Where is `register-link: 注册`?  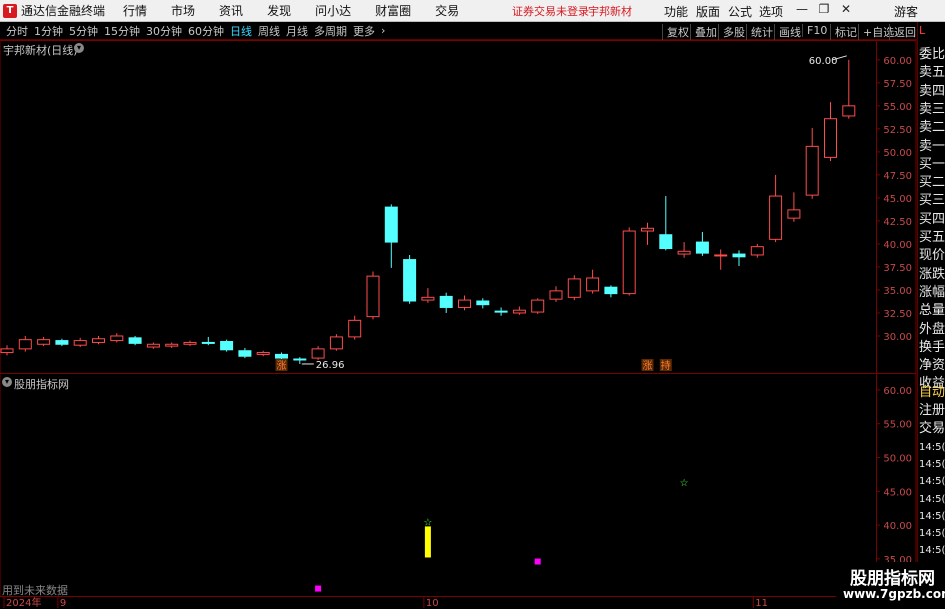
register-link: 注册 is located at coordinates (932, 411).